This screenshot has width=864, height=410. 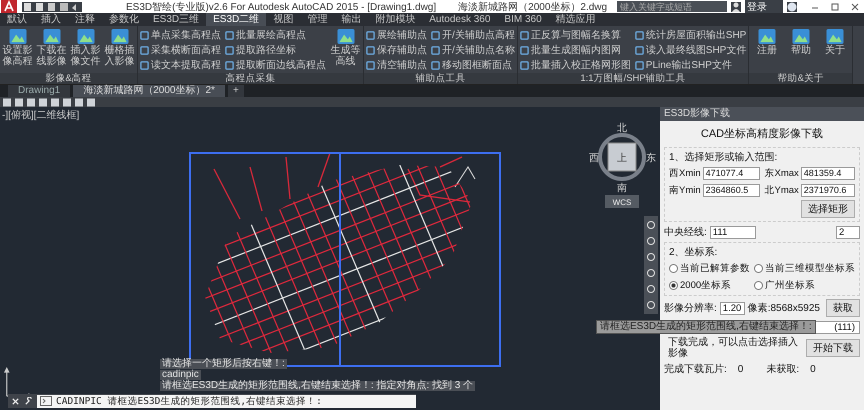 What do you see at coordinates (533, 7) in the screenshot?
I see `document-title: 海淡新城路网（2000坐标）2.dwg` at bounding box center [533, 7].